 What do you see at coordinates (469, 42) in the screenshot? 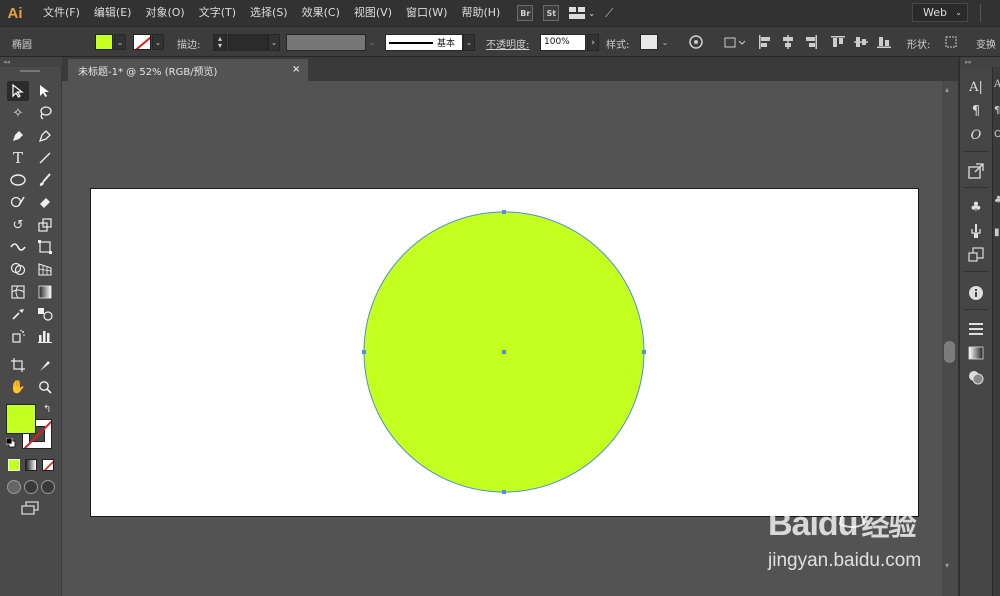
I see `brush-dropdown: ⌄` at bounding box center [469, 42].